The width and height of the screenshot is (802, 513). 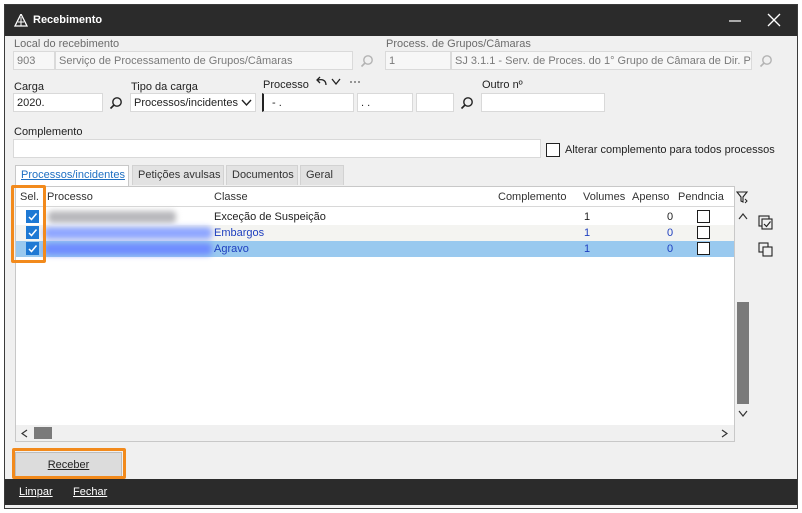 I want to click on processo-label: Processo, so click(x=286, y=85).